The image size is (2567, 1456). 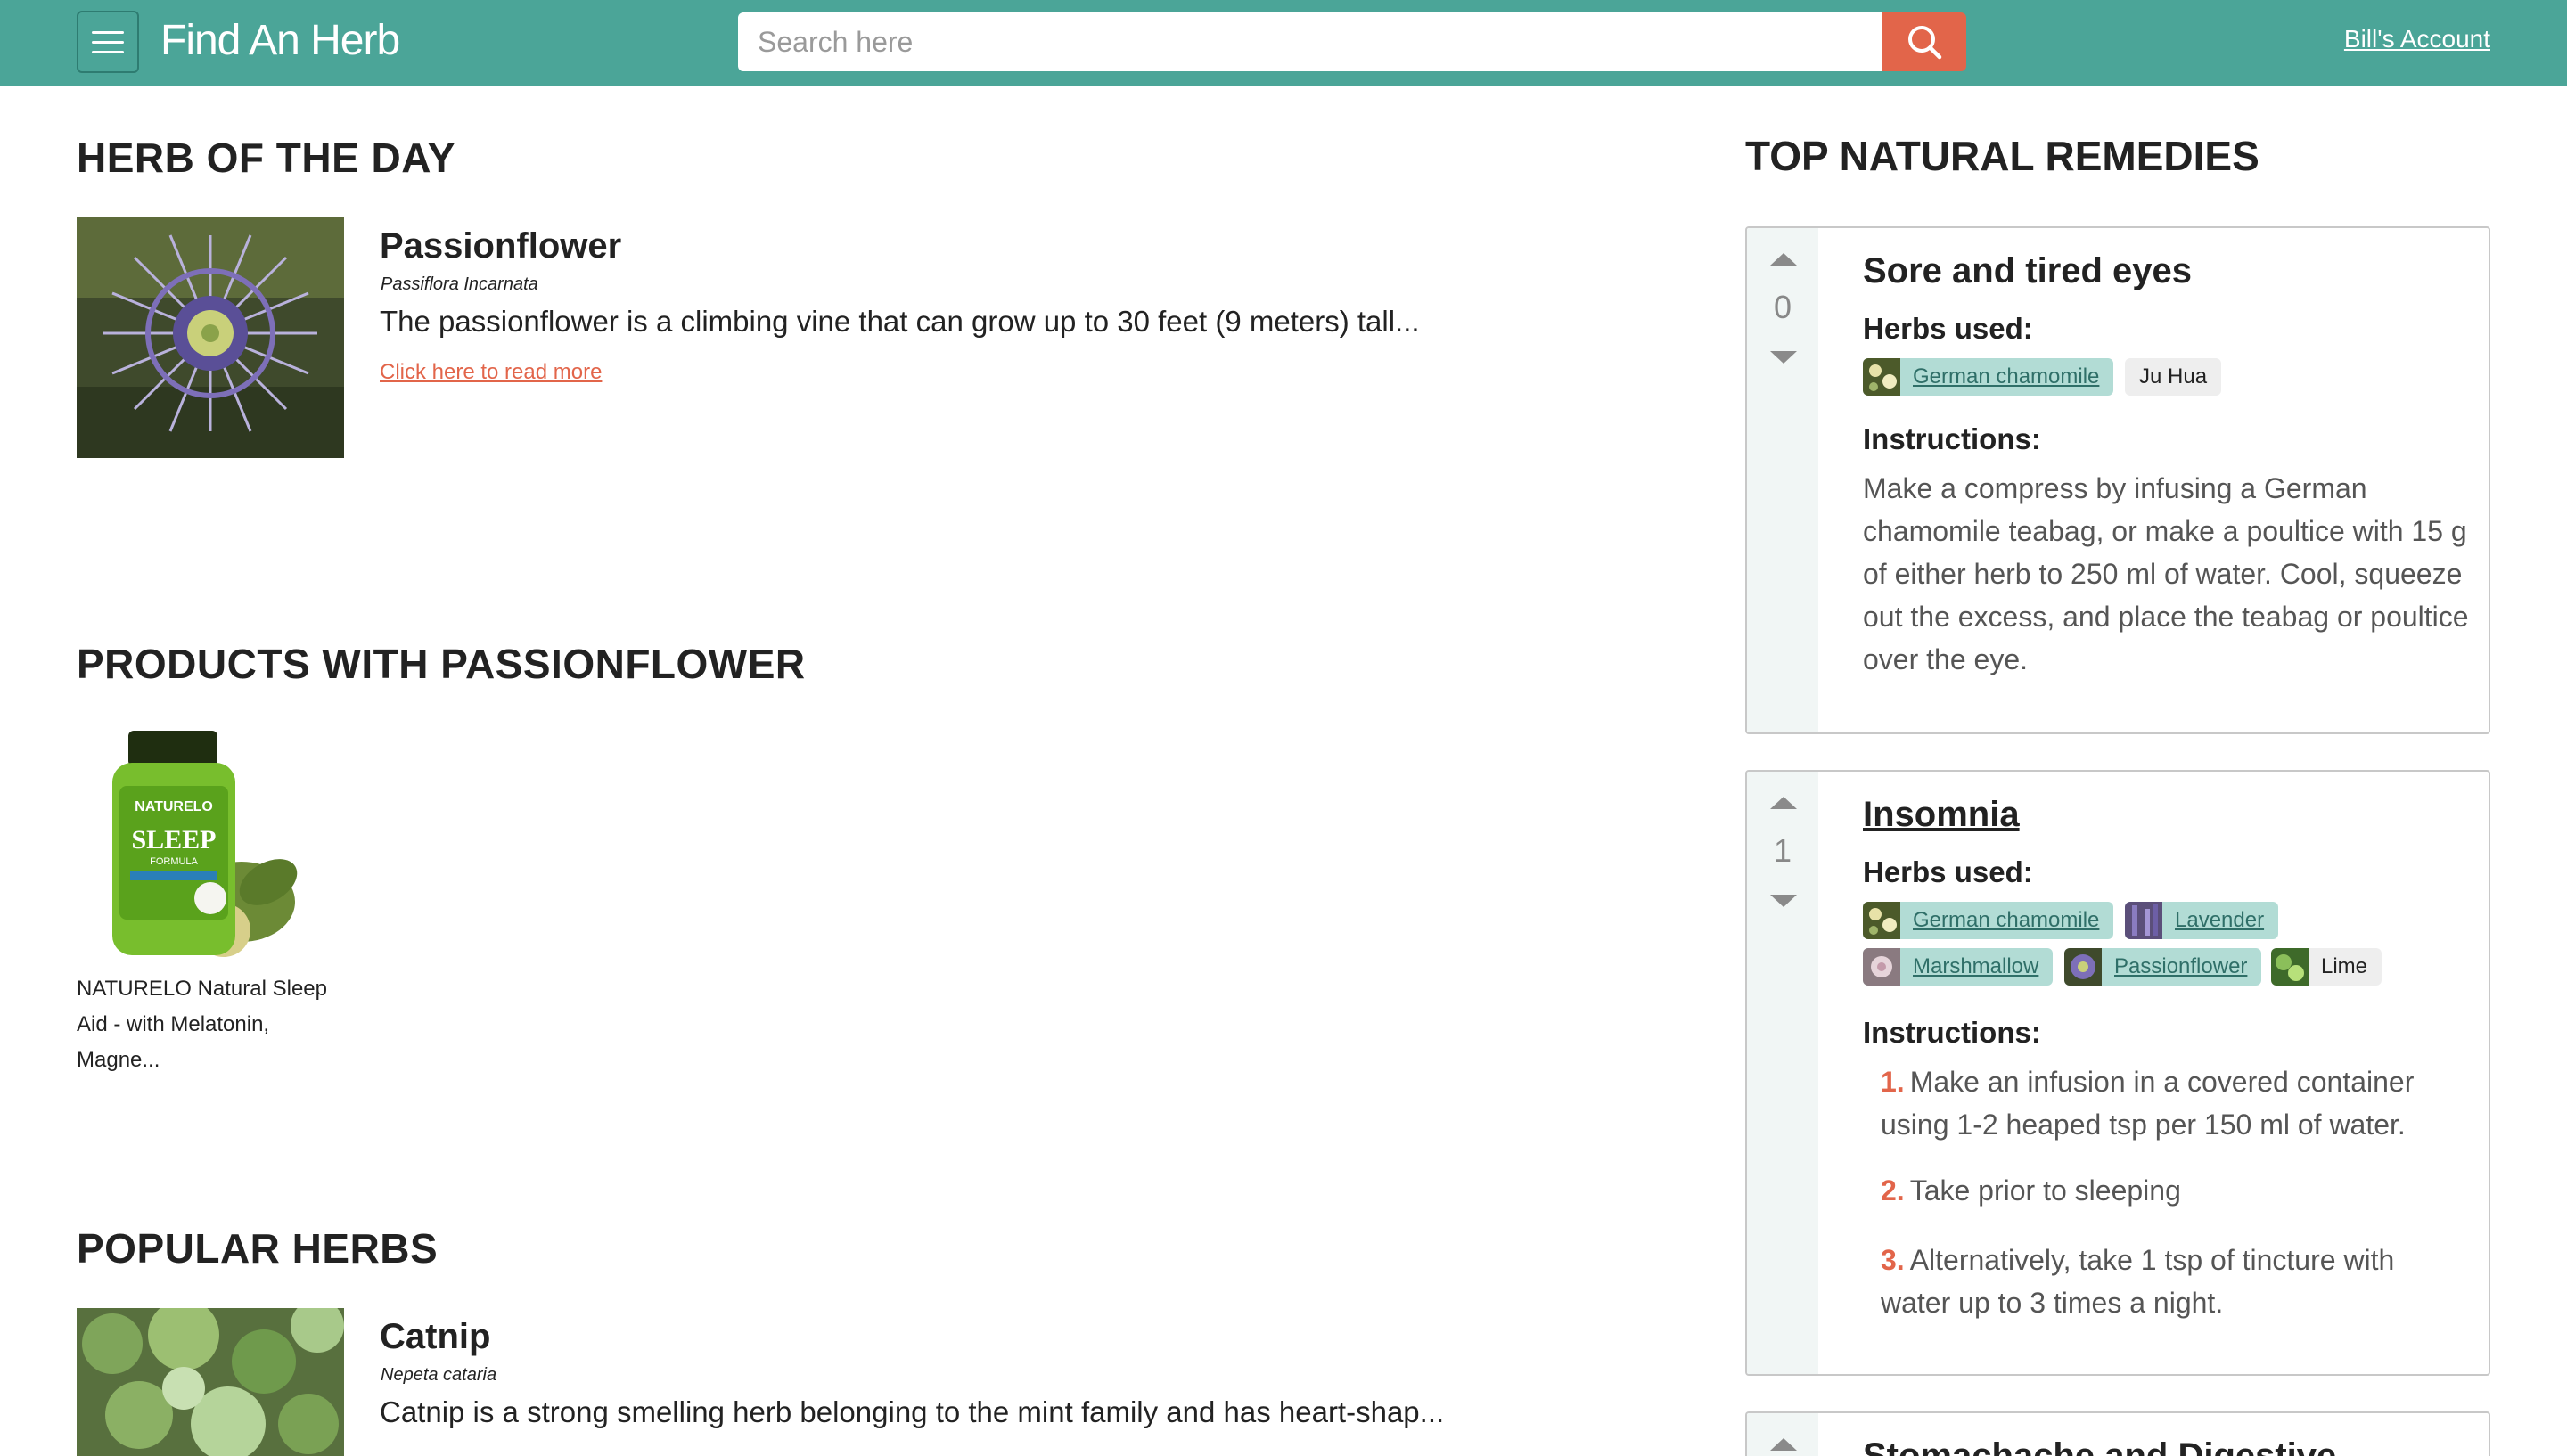 I want to click on search-button, so click(x=1924, y=42).